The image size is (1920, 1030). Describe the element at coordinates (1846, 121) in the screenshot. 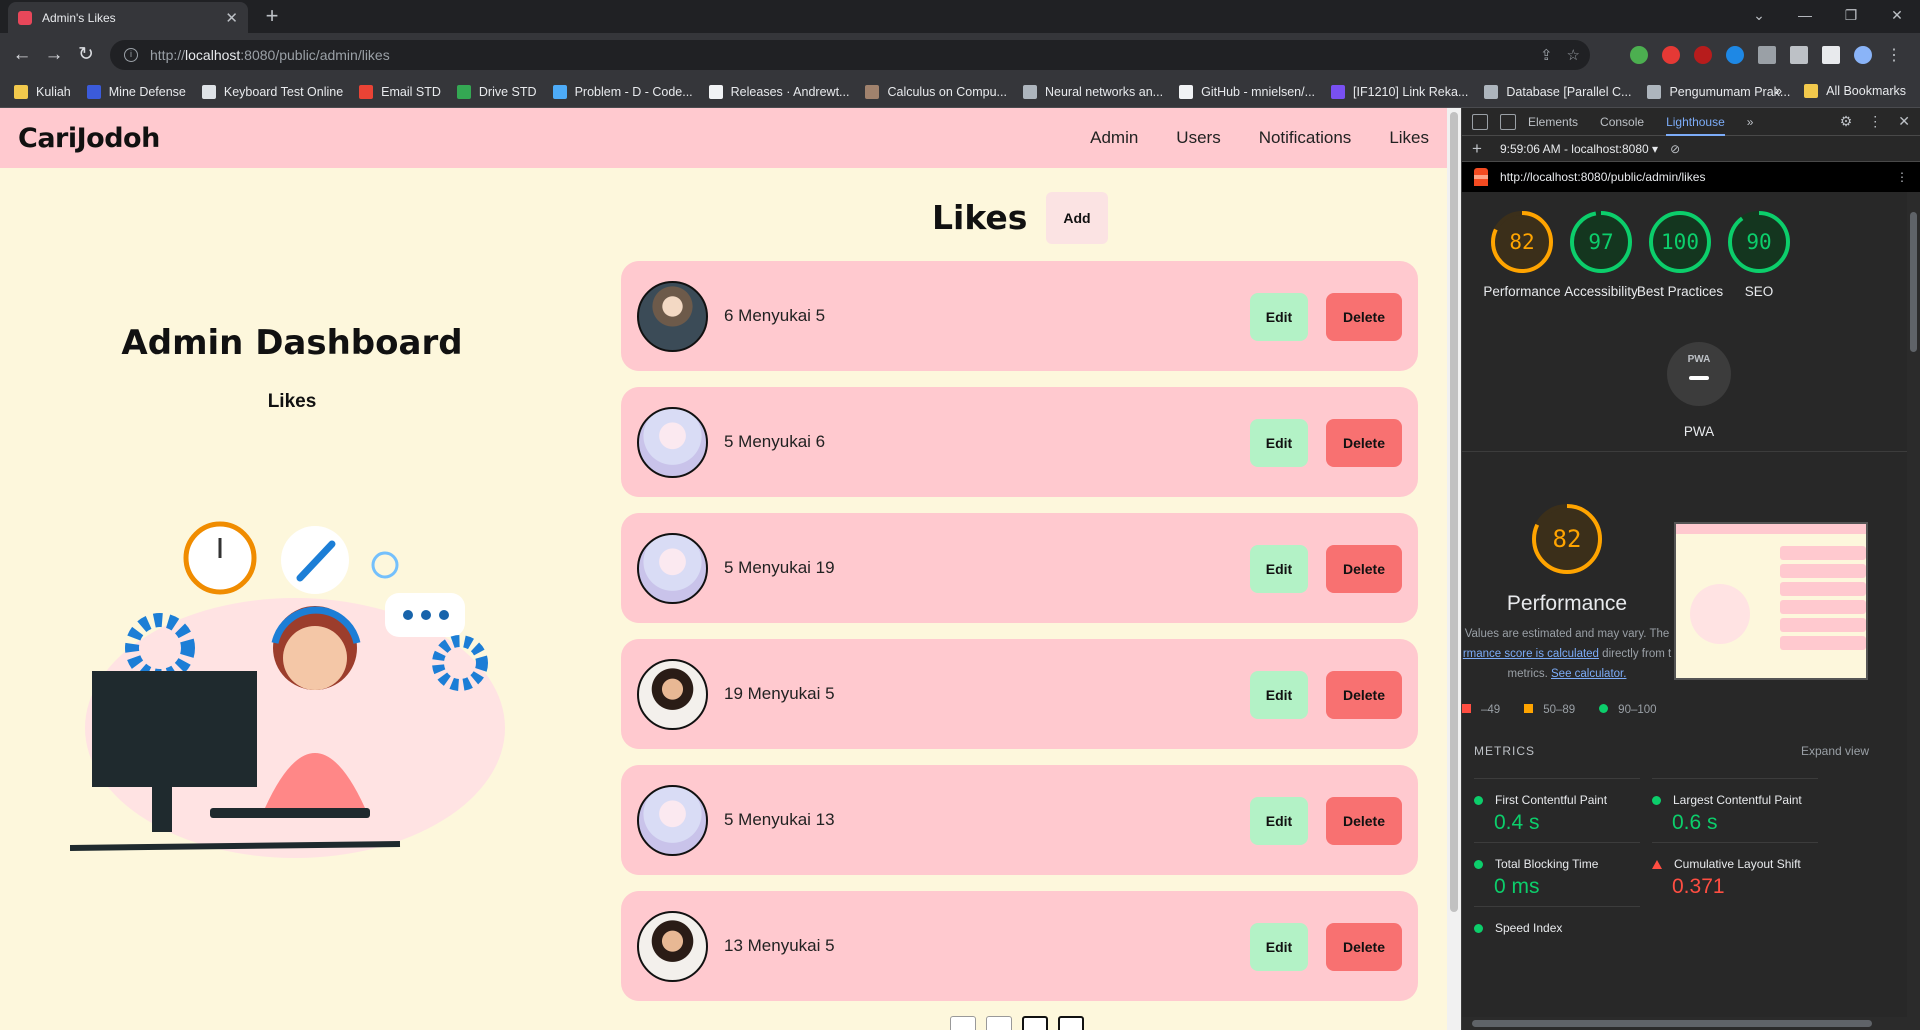

I see `settings-gear-icon: ⚙` at that location.